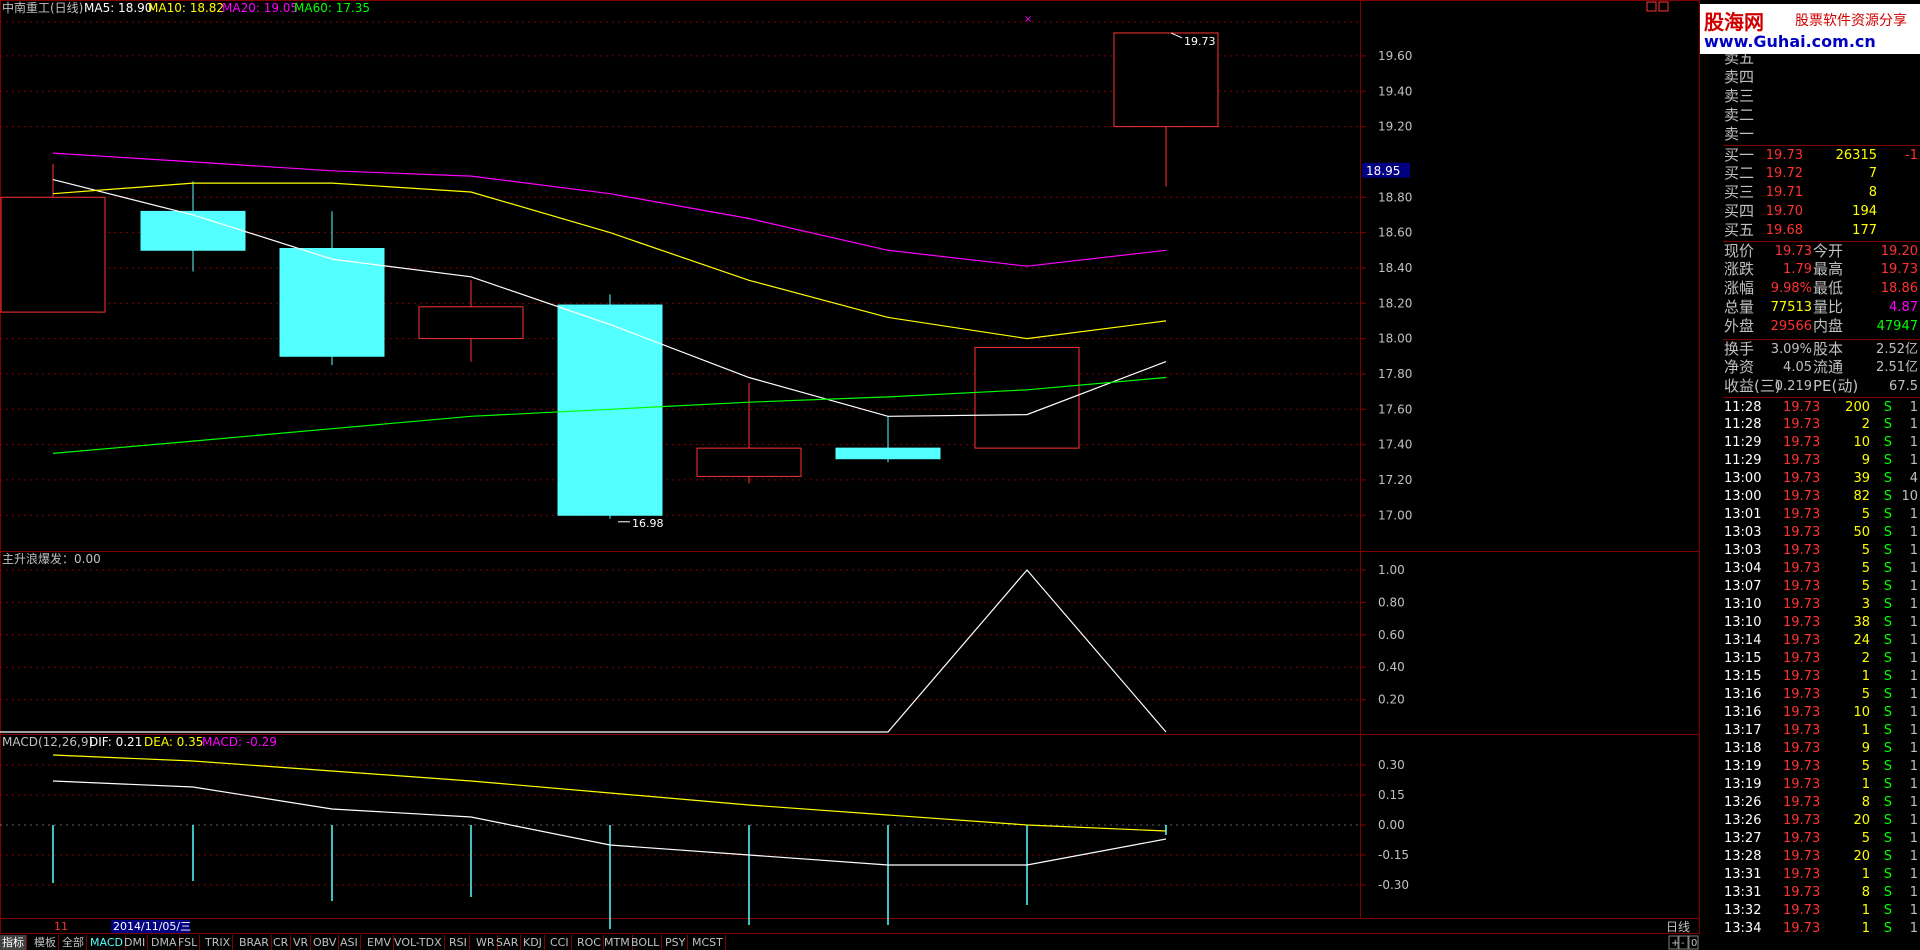 The height and width of the screenshot is (950, 1920). Describe the element at coordinates (1391, 765) in the screenshot. I see `macd-axis-tick: 0.30` at that location.